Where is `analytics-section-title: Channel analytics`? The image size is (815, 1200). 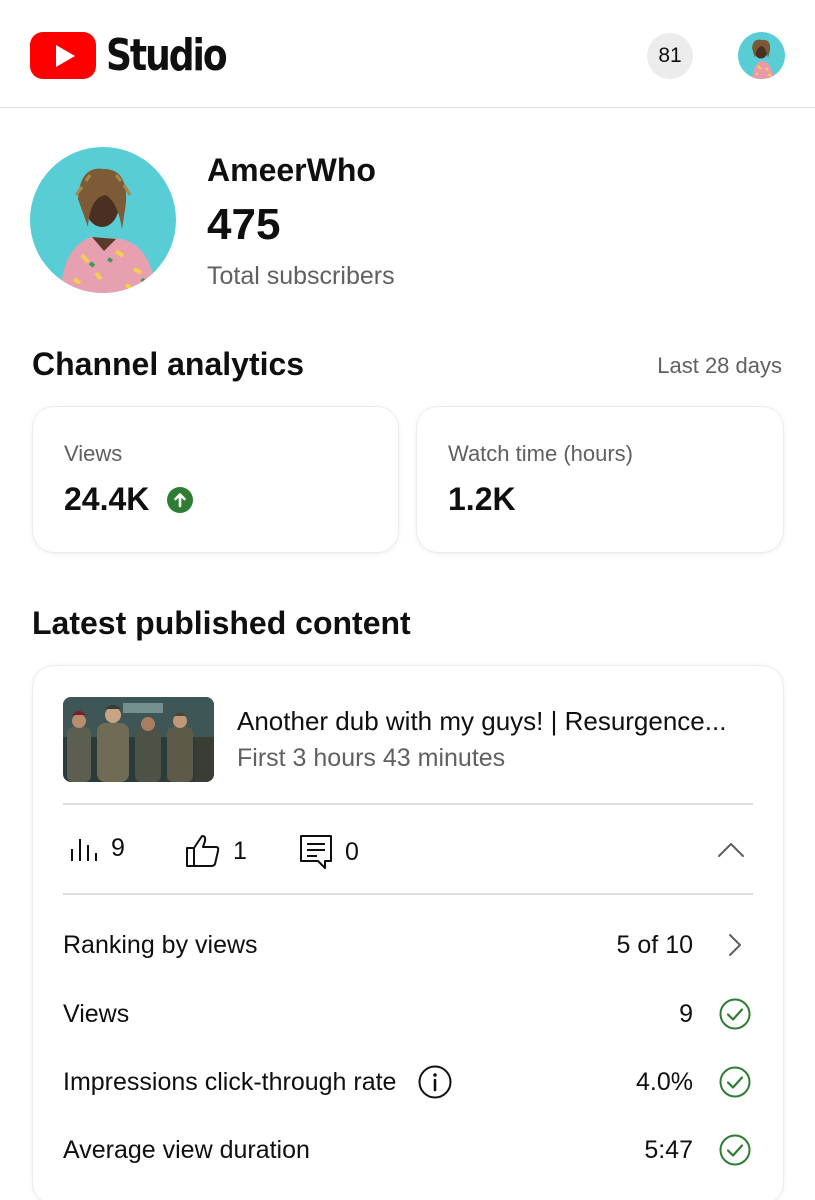
analytics-section-title: Channel analytics is located at coordinates (168, 364).